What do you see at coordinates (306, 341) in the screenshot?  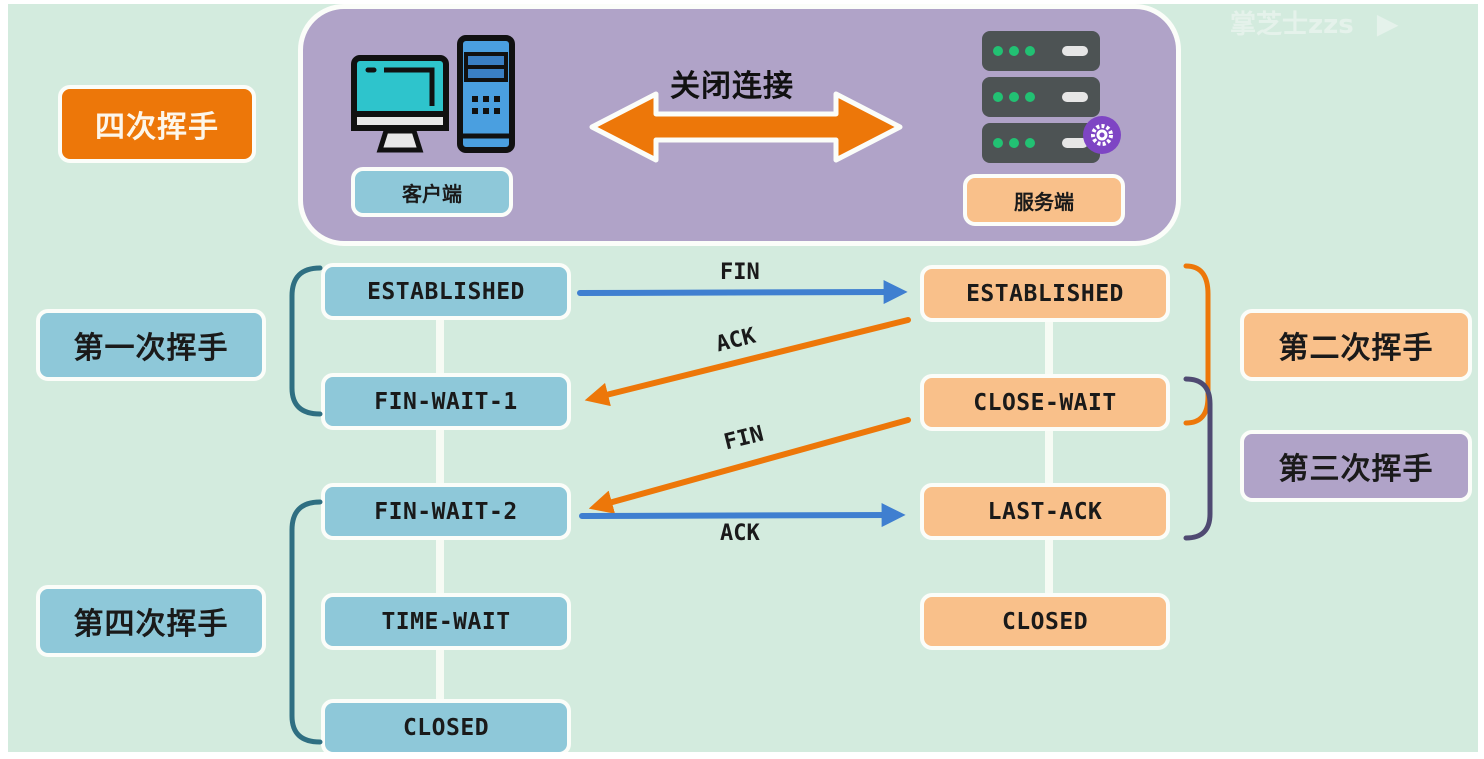 I see `bracket-first` at bounding box center [306, 341].